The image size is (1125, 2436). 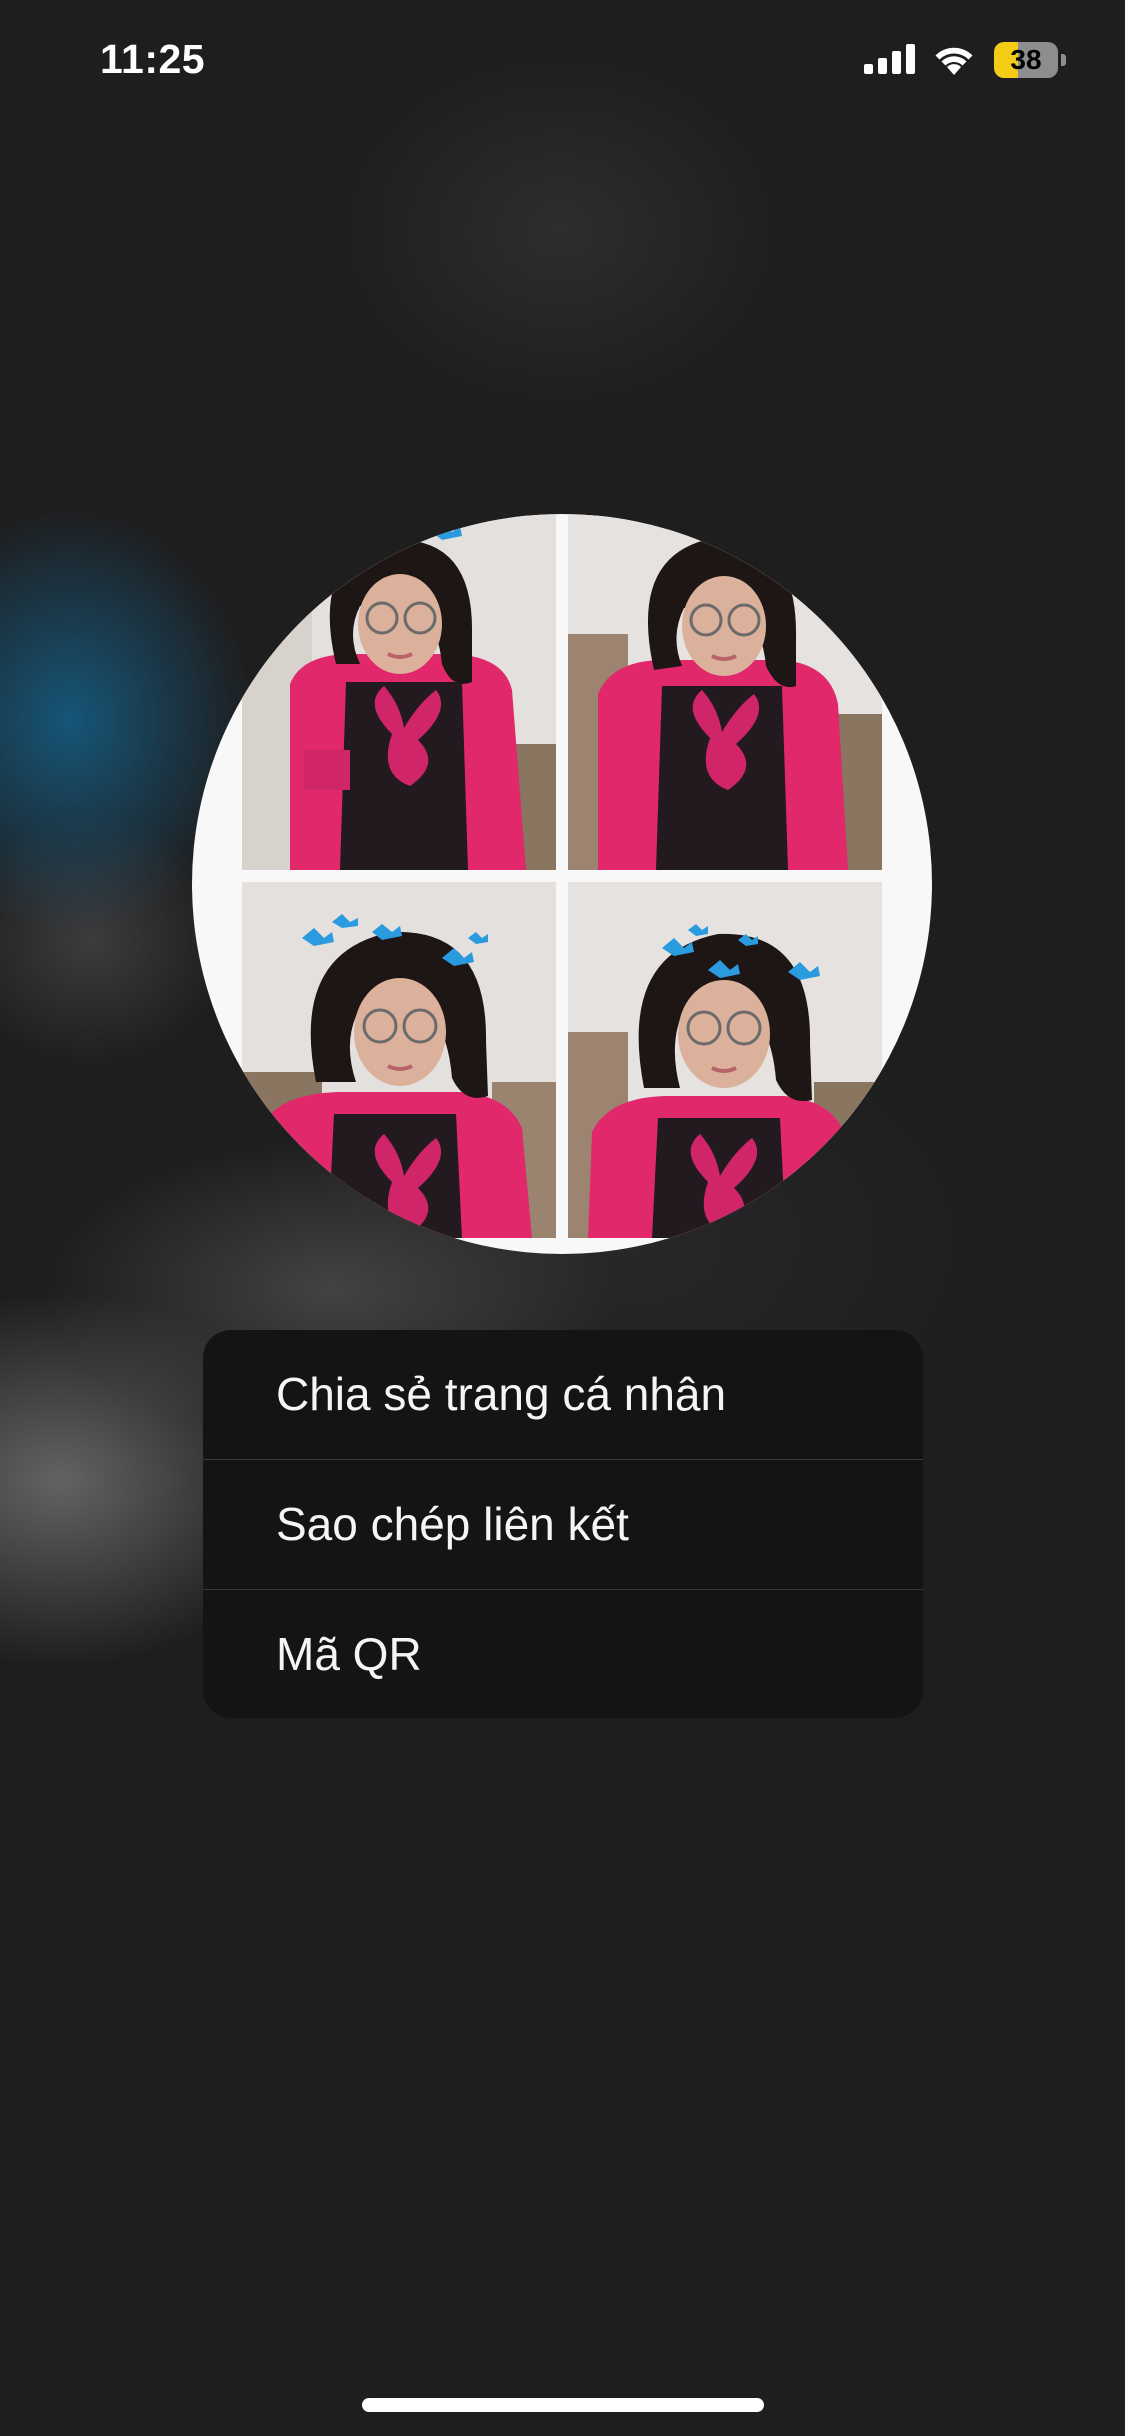 I want to click on battery-icon: 38, so click(x=1030, y=60).